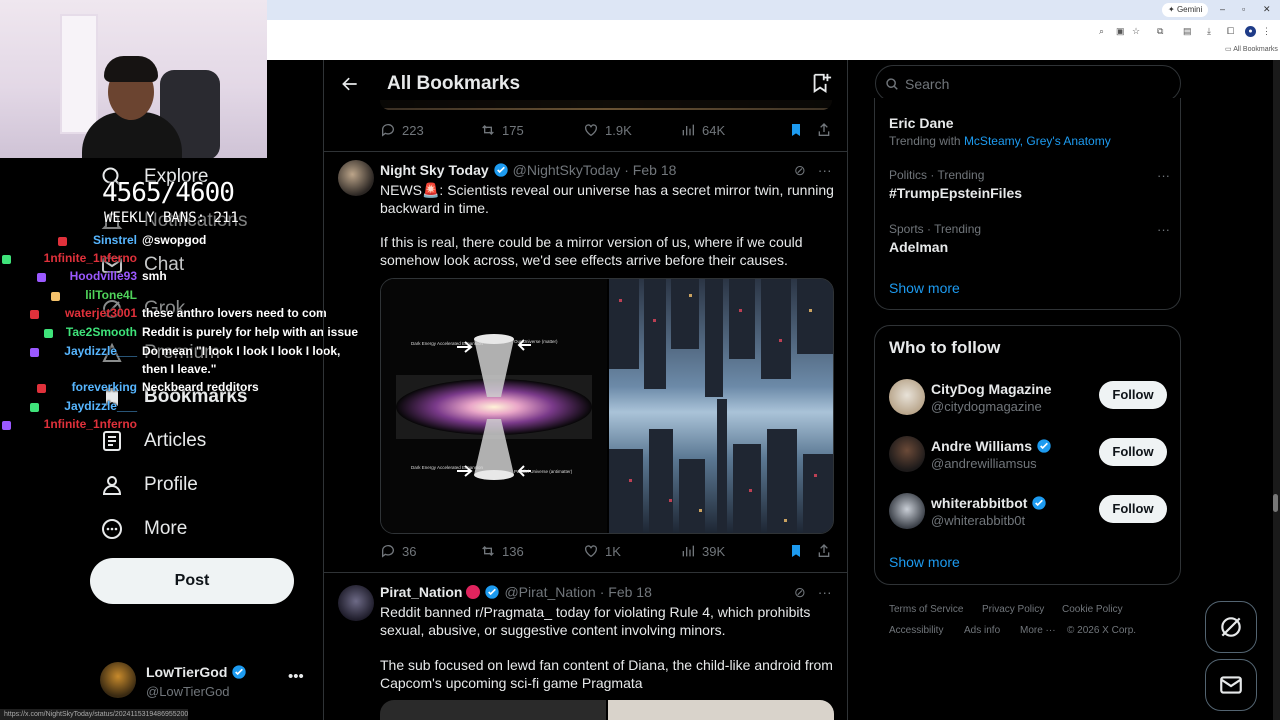  What do you see at coordinates (101, 332) in the screenshot?
I see `chat-username: Tae2Smooth` at bounding box center [101, 332].